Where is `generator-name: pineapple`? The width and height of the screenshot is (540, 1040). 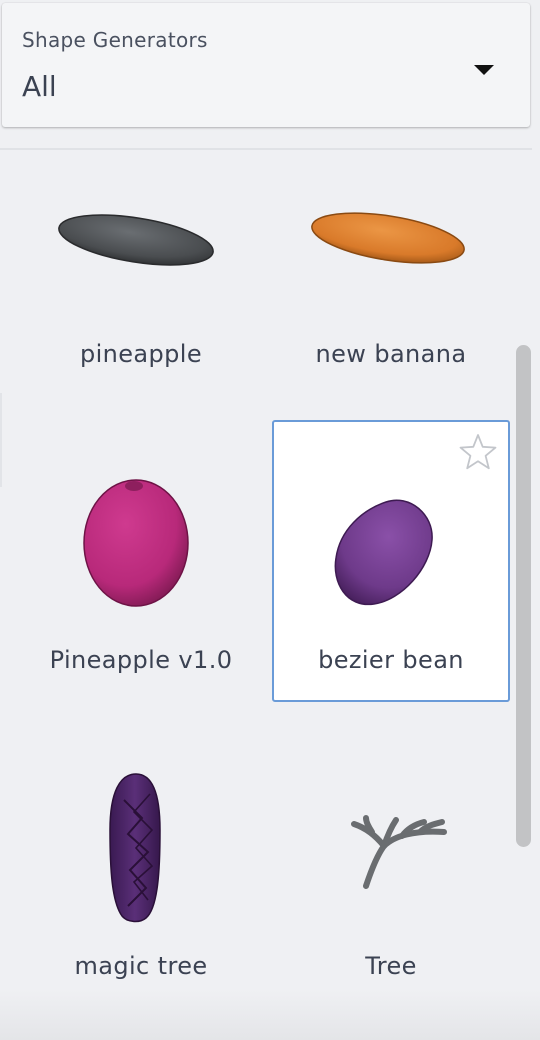
generator-name: pineapple is located at coordinates (141, 354).